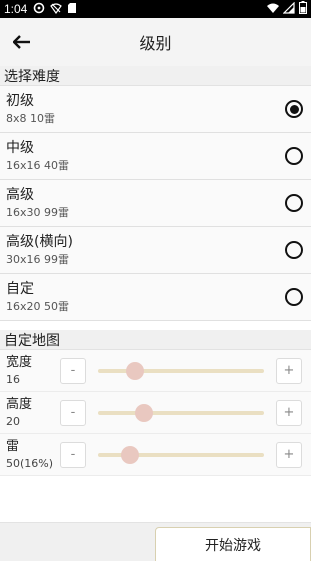 The width and height of the screenshot is (320, 561). I want to click on level-option-intermediate: 中级 16x16 40雷, so click(155, 156).